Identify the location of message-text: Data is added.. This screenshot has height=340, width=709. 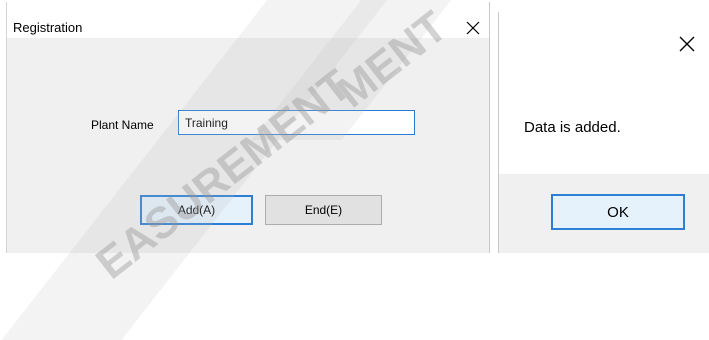
(572, 127).